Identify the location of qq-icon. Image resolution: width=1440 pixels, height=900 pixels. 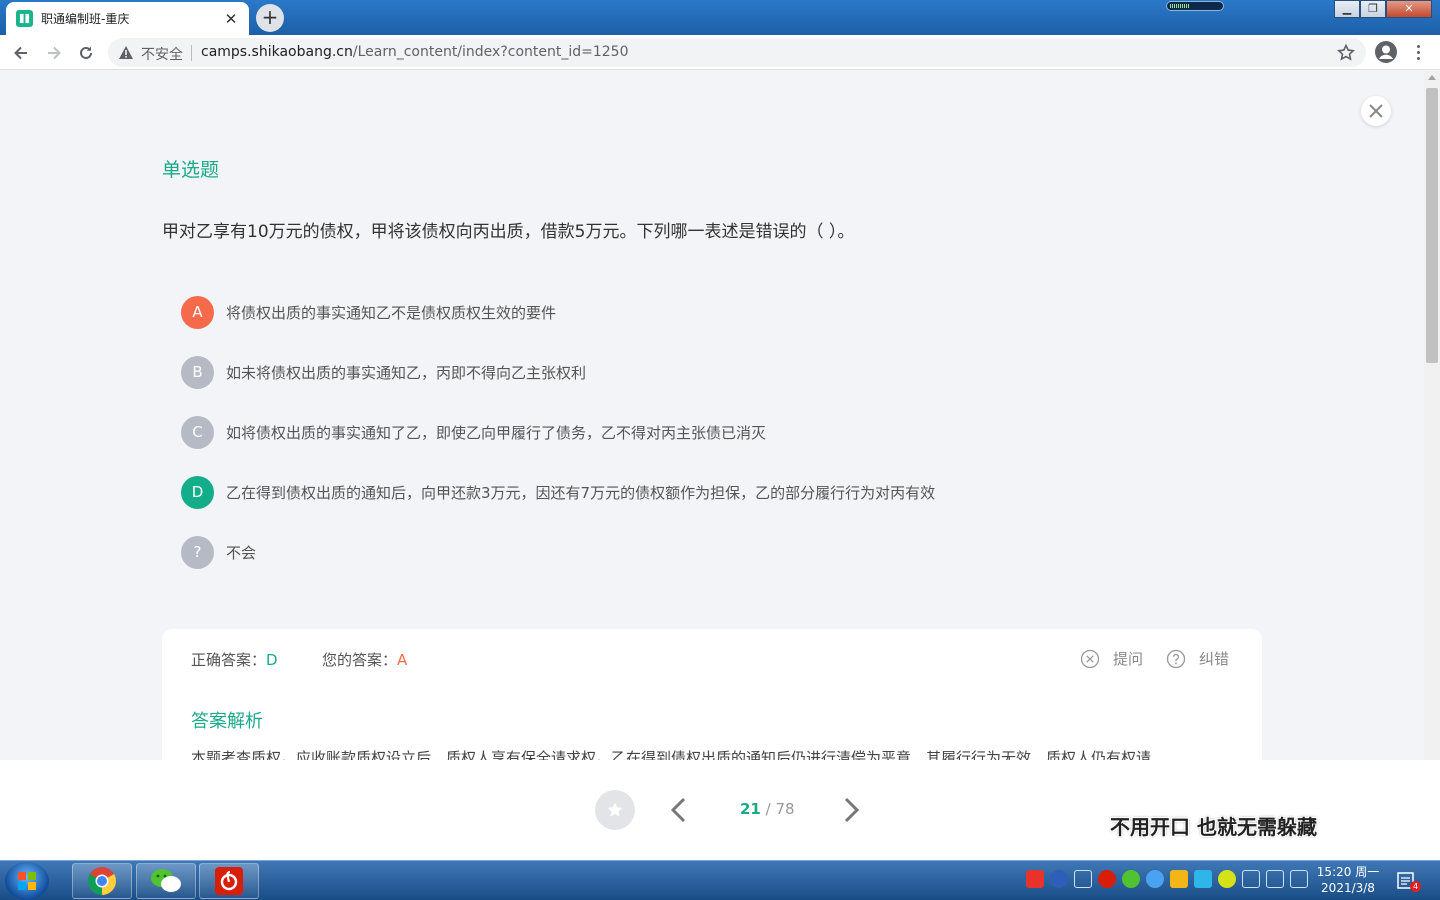
(1179, 879).